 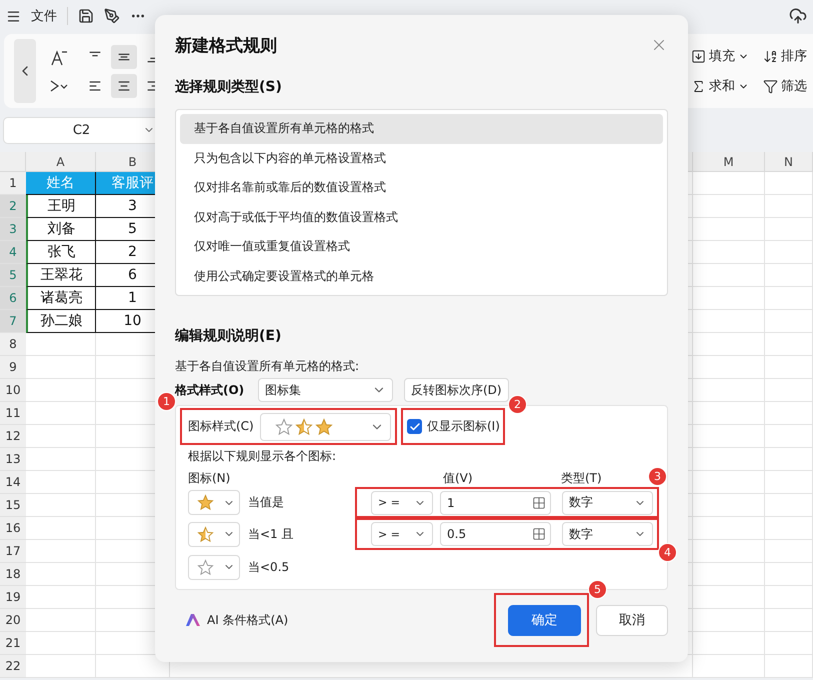 I want to click on row-header: 5, so click(x=13, y=275).